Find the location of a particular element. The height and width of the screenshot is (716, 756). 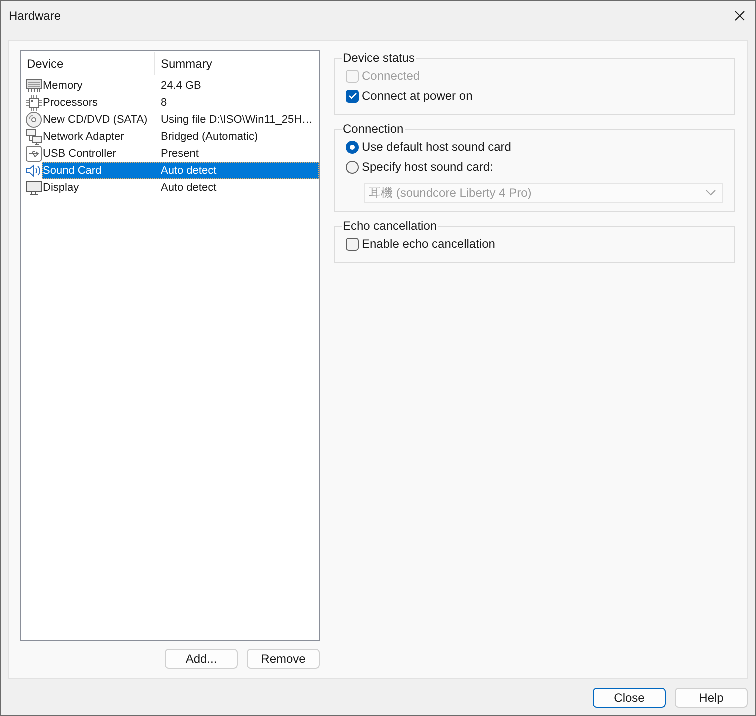

device-summary: Present is located at coordinates (180, 154).